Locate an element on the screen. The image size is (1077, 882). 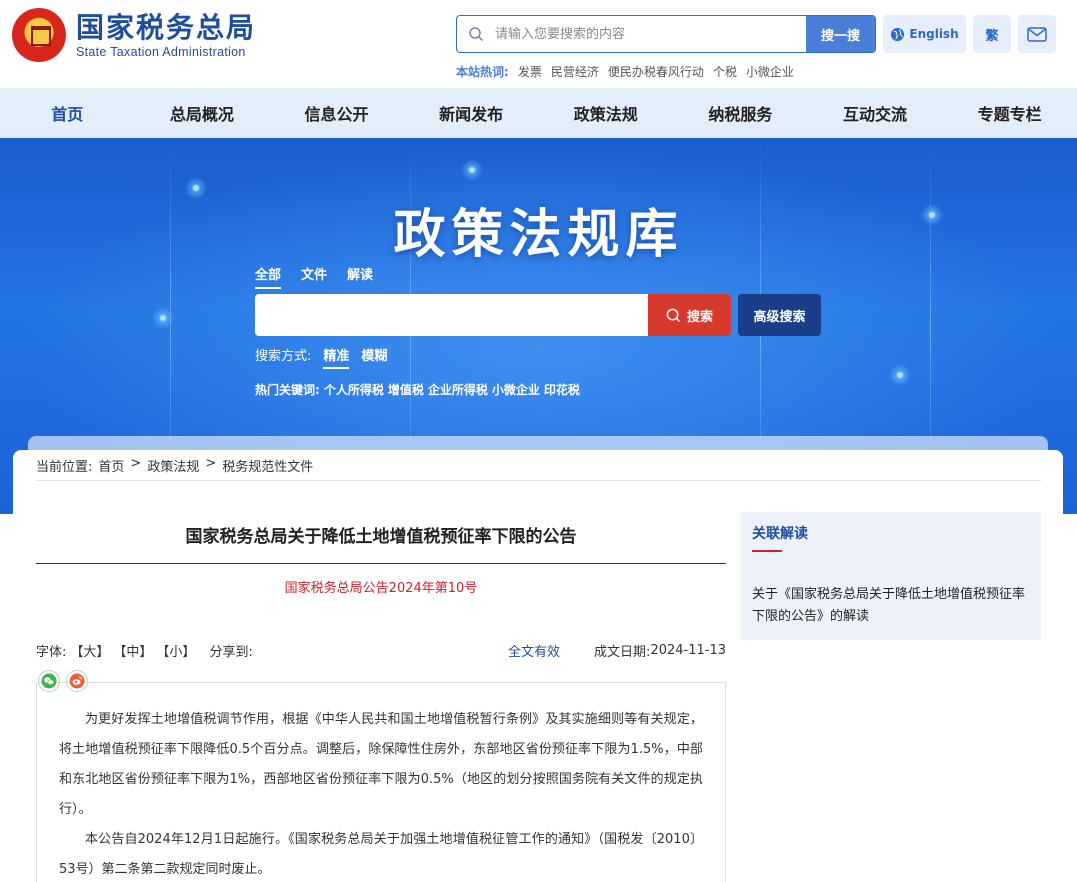
nav-item-interaction: 互动交流 is located at coordinates (875, 113).